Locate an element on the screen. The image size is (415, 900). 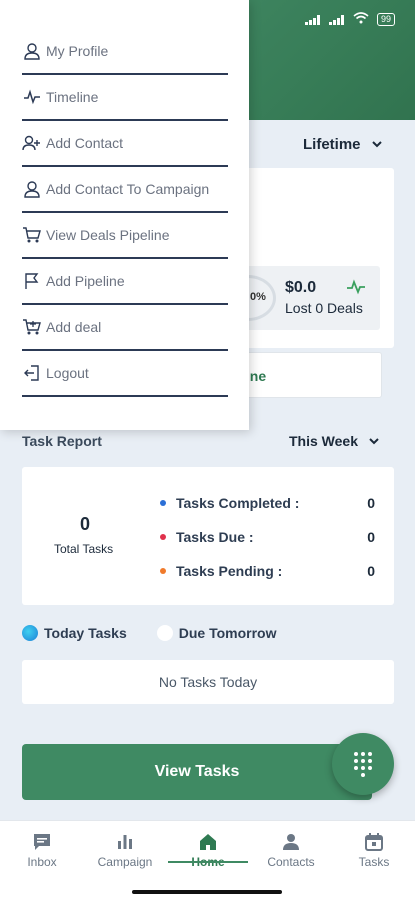
menu-label: Timeline is located at coordinates (72, 97).